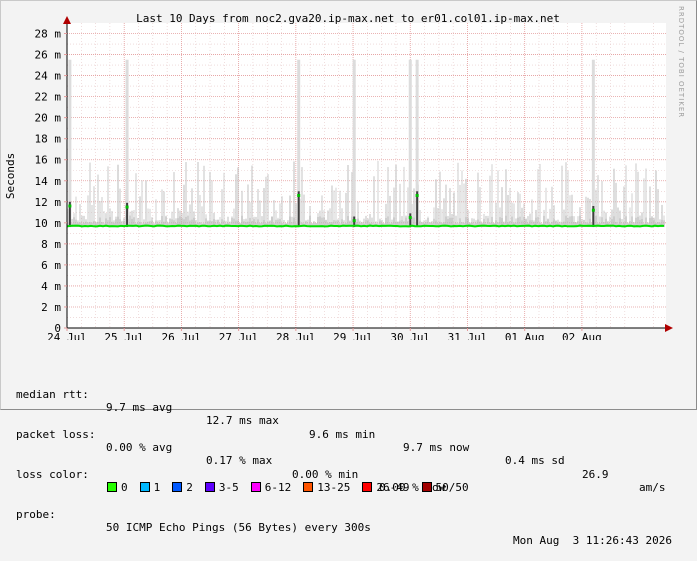 This screenshot has height=561, width=697. Describe the element at coordinates (452, 487) in the screenshot. I see `loss-color-value: 50/50` at that location.